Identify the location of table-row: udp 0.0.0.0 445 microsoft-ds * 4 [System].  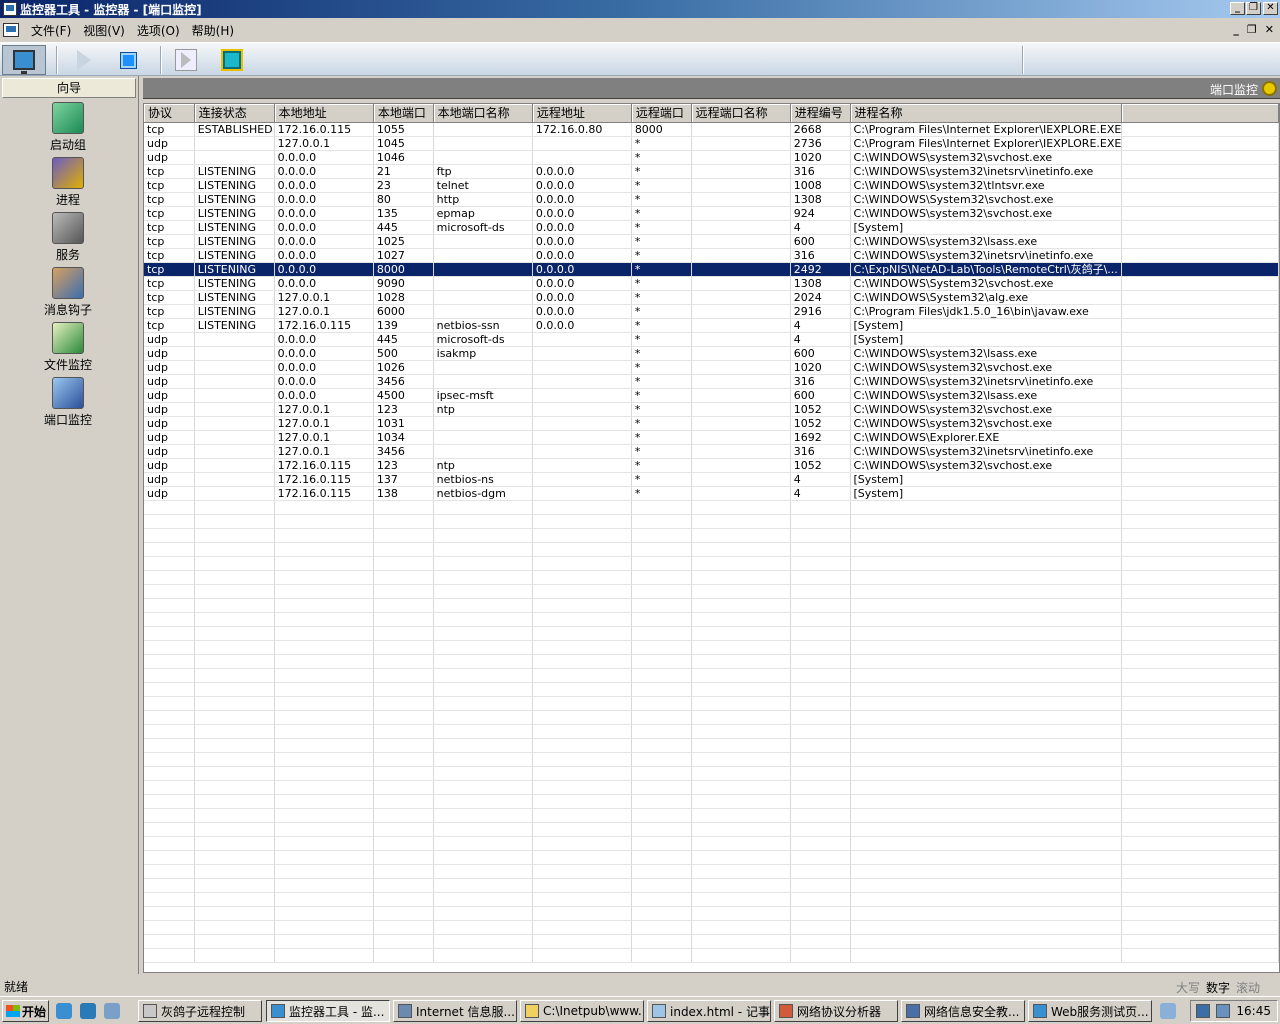
(711, 339).